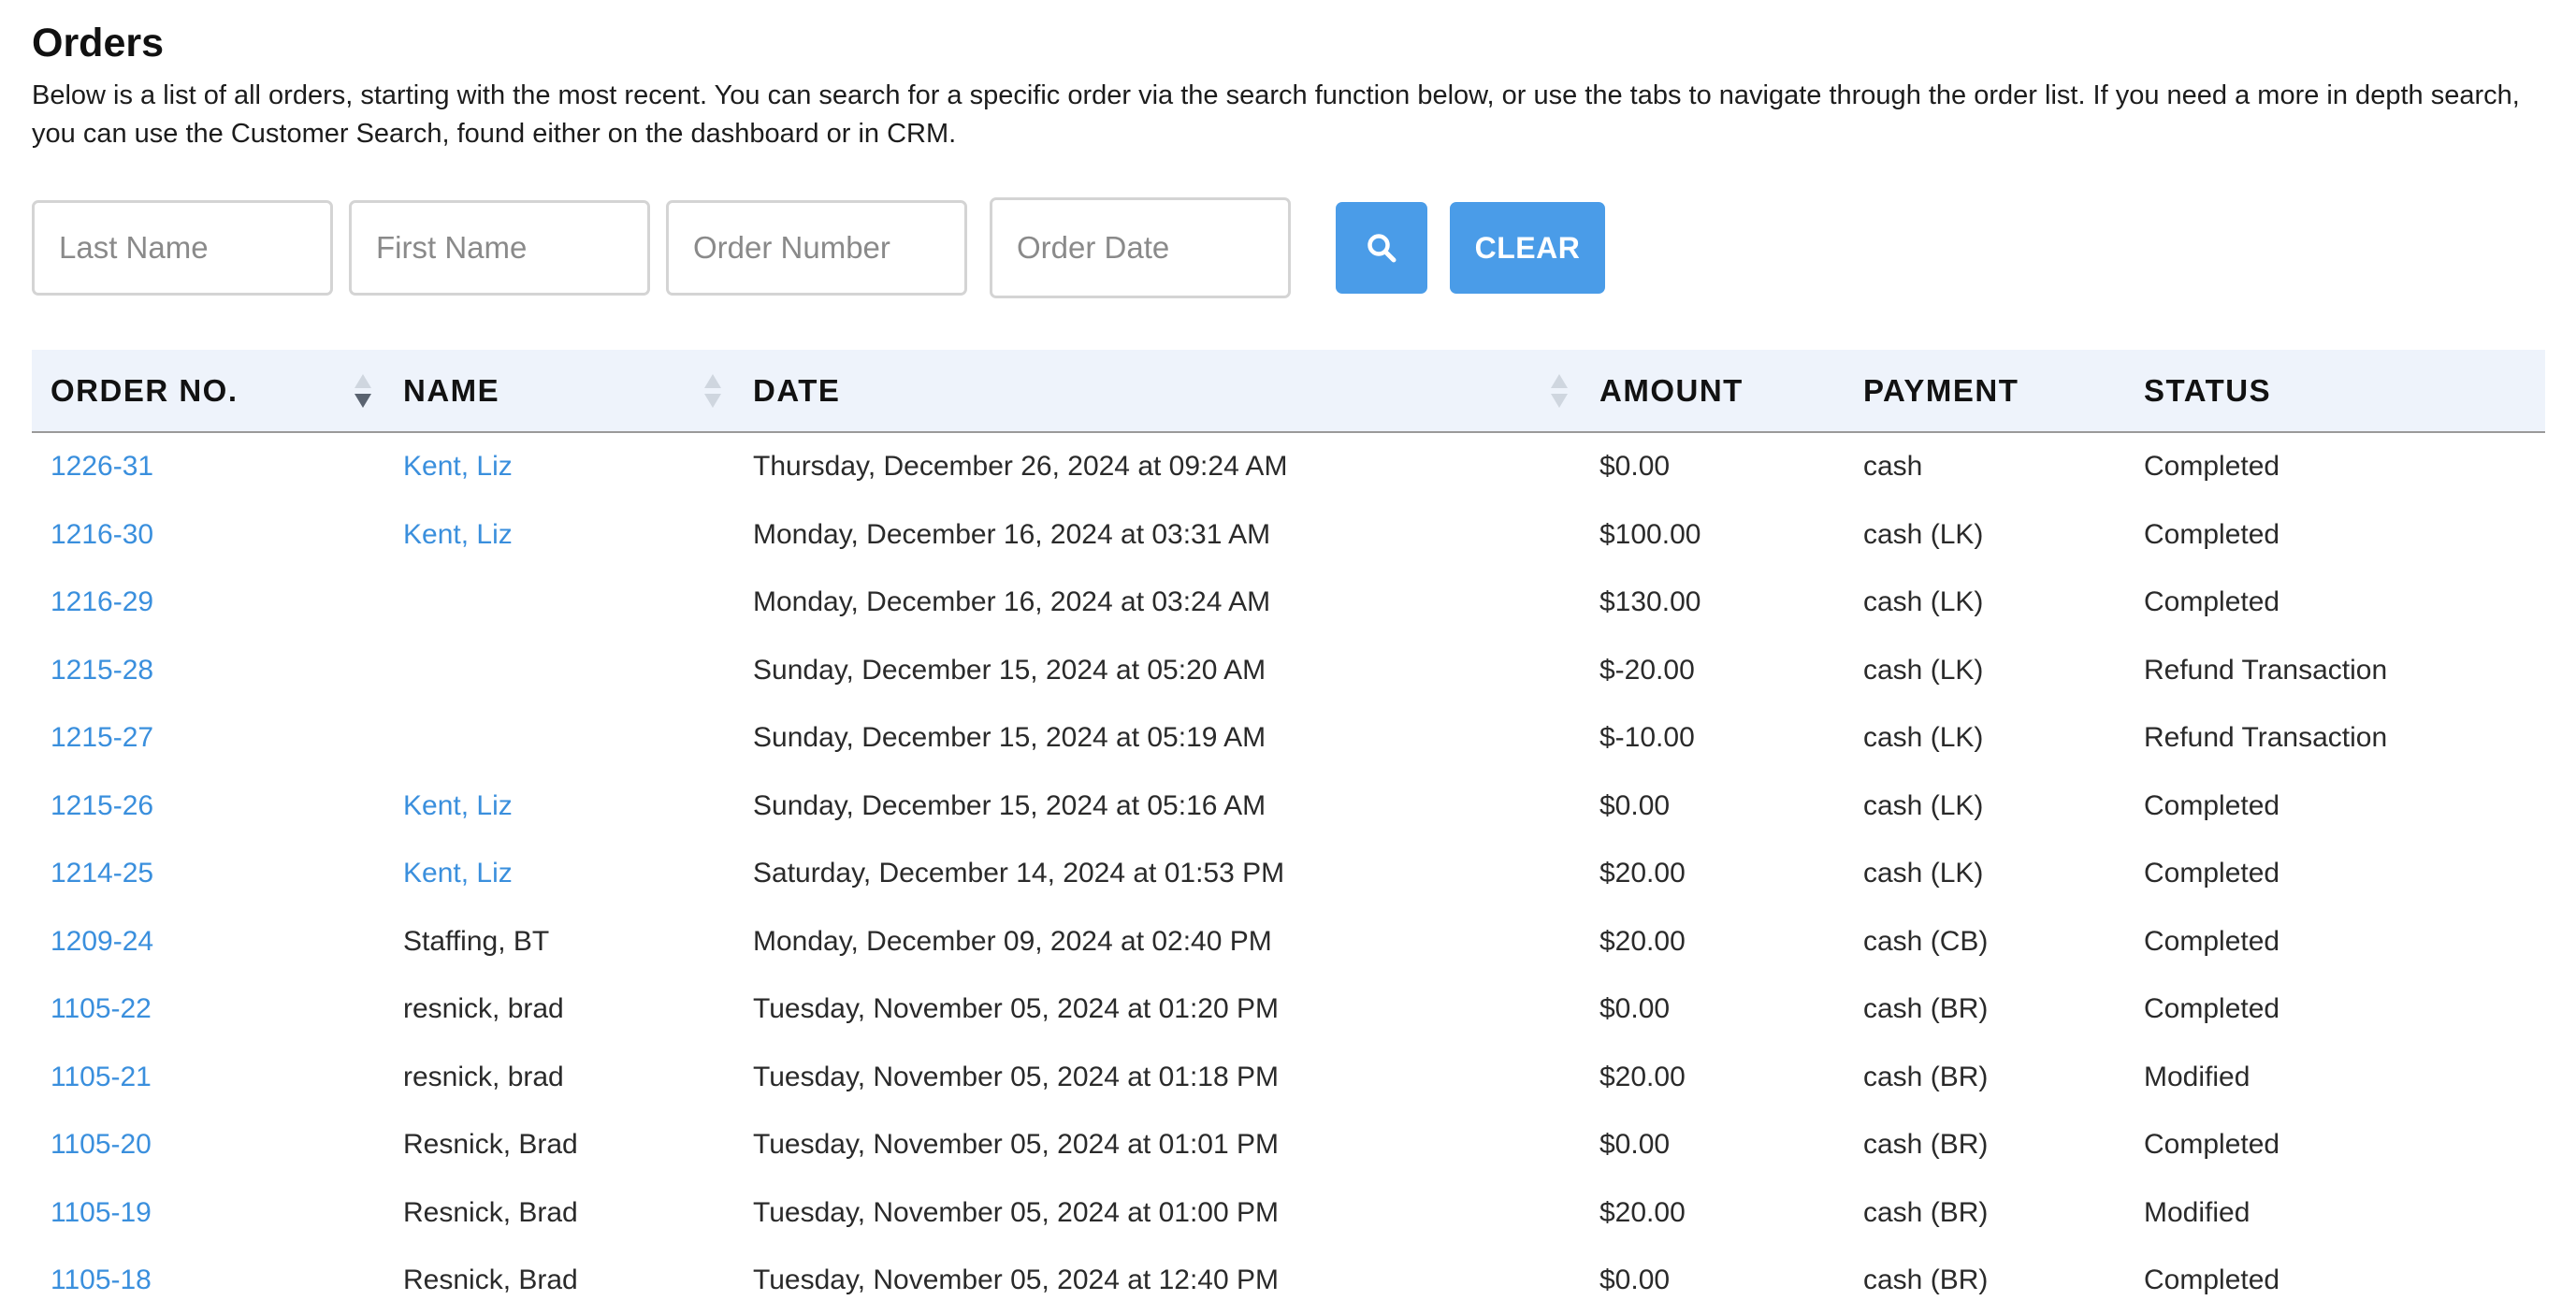  I want to click on order-number-link: 1226-31, so click(102, 467).